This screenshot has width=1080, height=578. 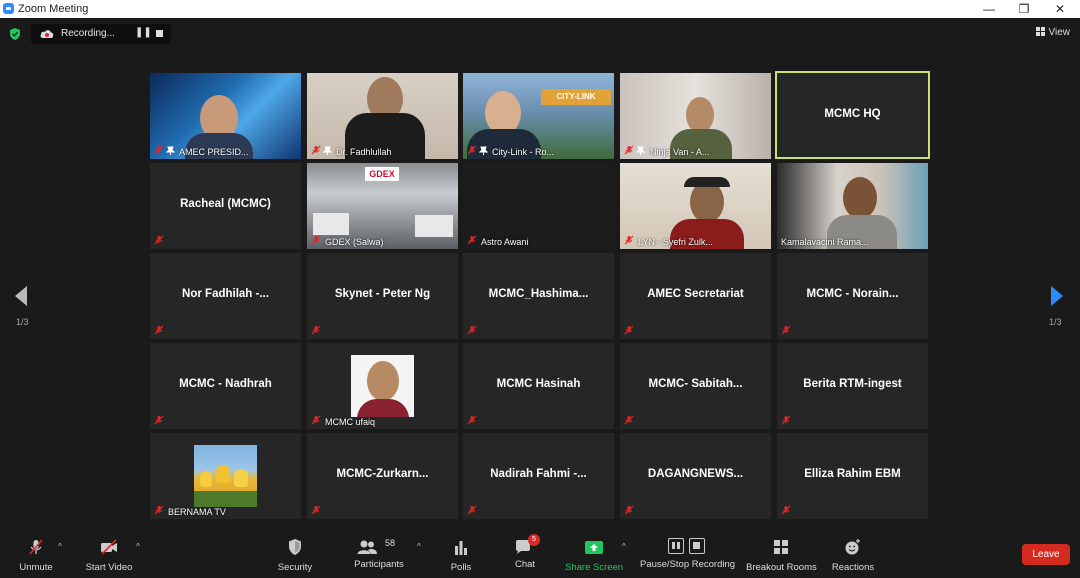 What do you see at coordinates (60, 546) in the screenshot?
I see `audio-options-chevron-icon: ^` at bounding box center [60, 546].